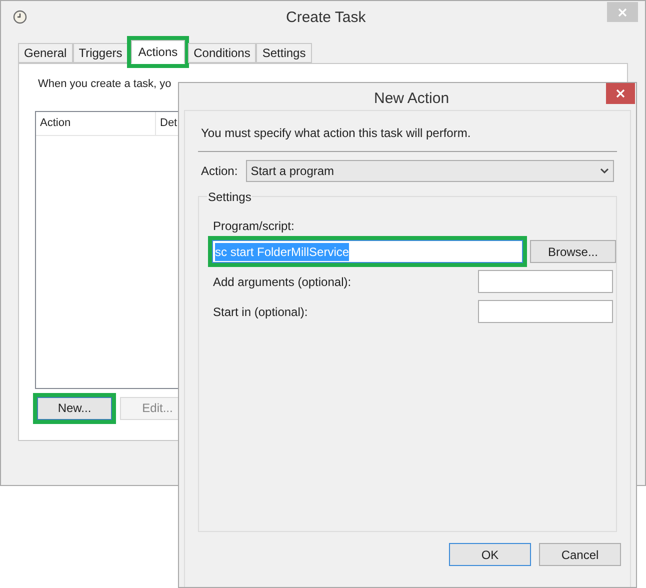  Describe the element at coordinates (105, 84) in the screenshot. I see `description-text: When you create a task, yo` at that location.